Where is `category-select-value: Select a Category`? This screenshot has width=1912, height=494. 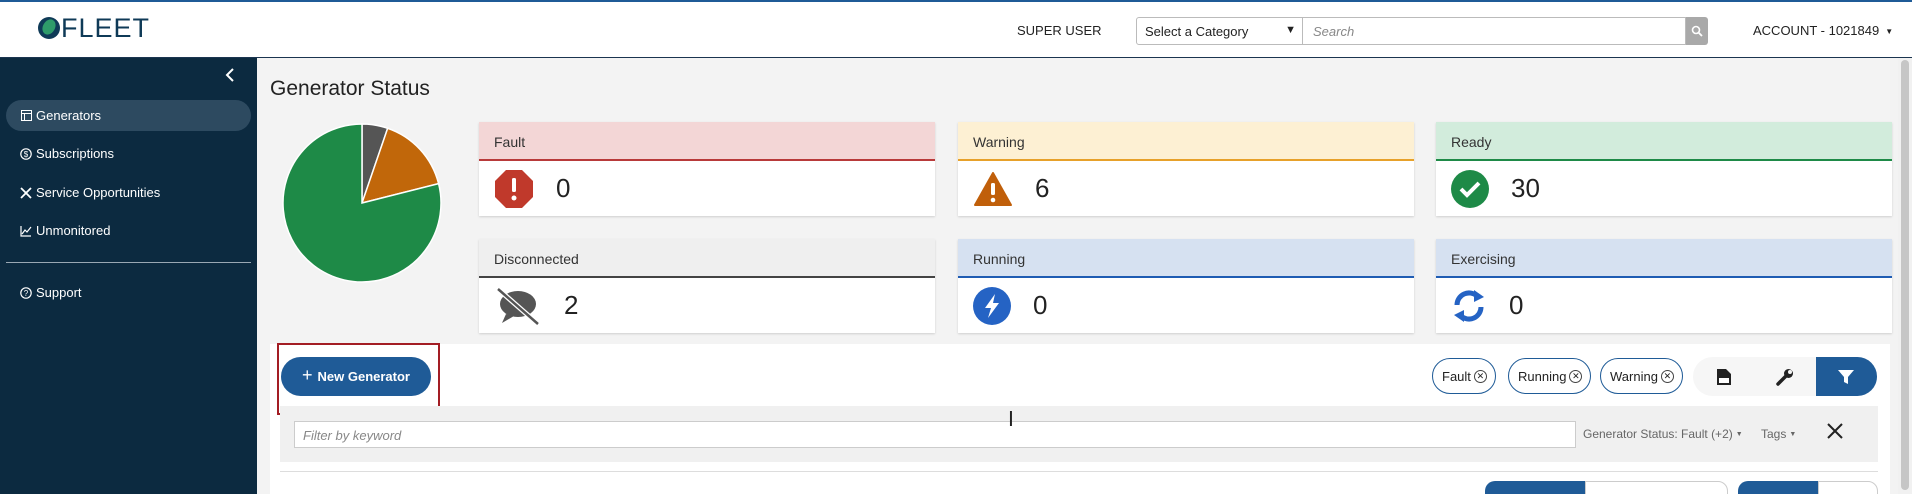 category-select-value: Select a Category is located at coordinates (1197, 31).